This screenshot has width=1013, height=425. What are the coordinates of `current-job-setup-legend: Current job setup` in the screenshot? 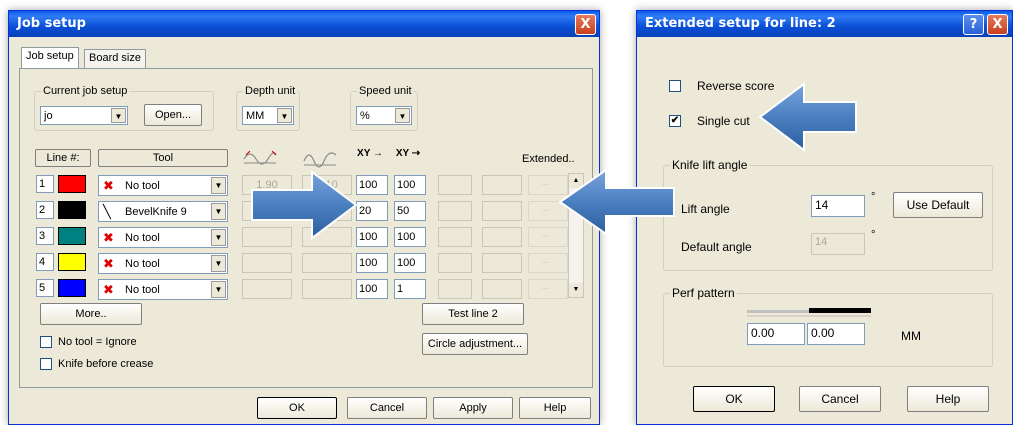 It's located at (85, 91).